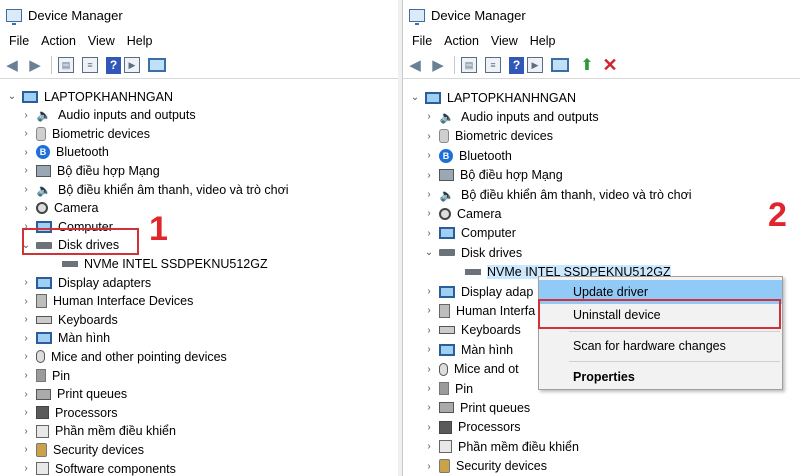  I want to click on camera-icon, so click(42, 208).